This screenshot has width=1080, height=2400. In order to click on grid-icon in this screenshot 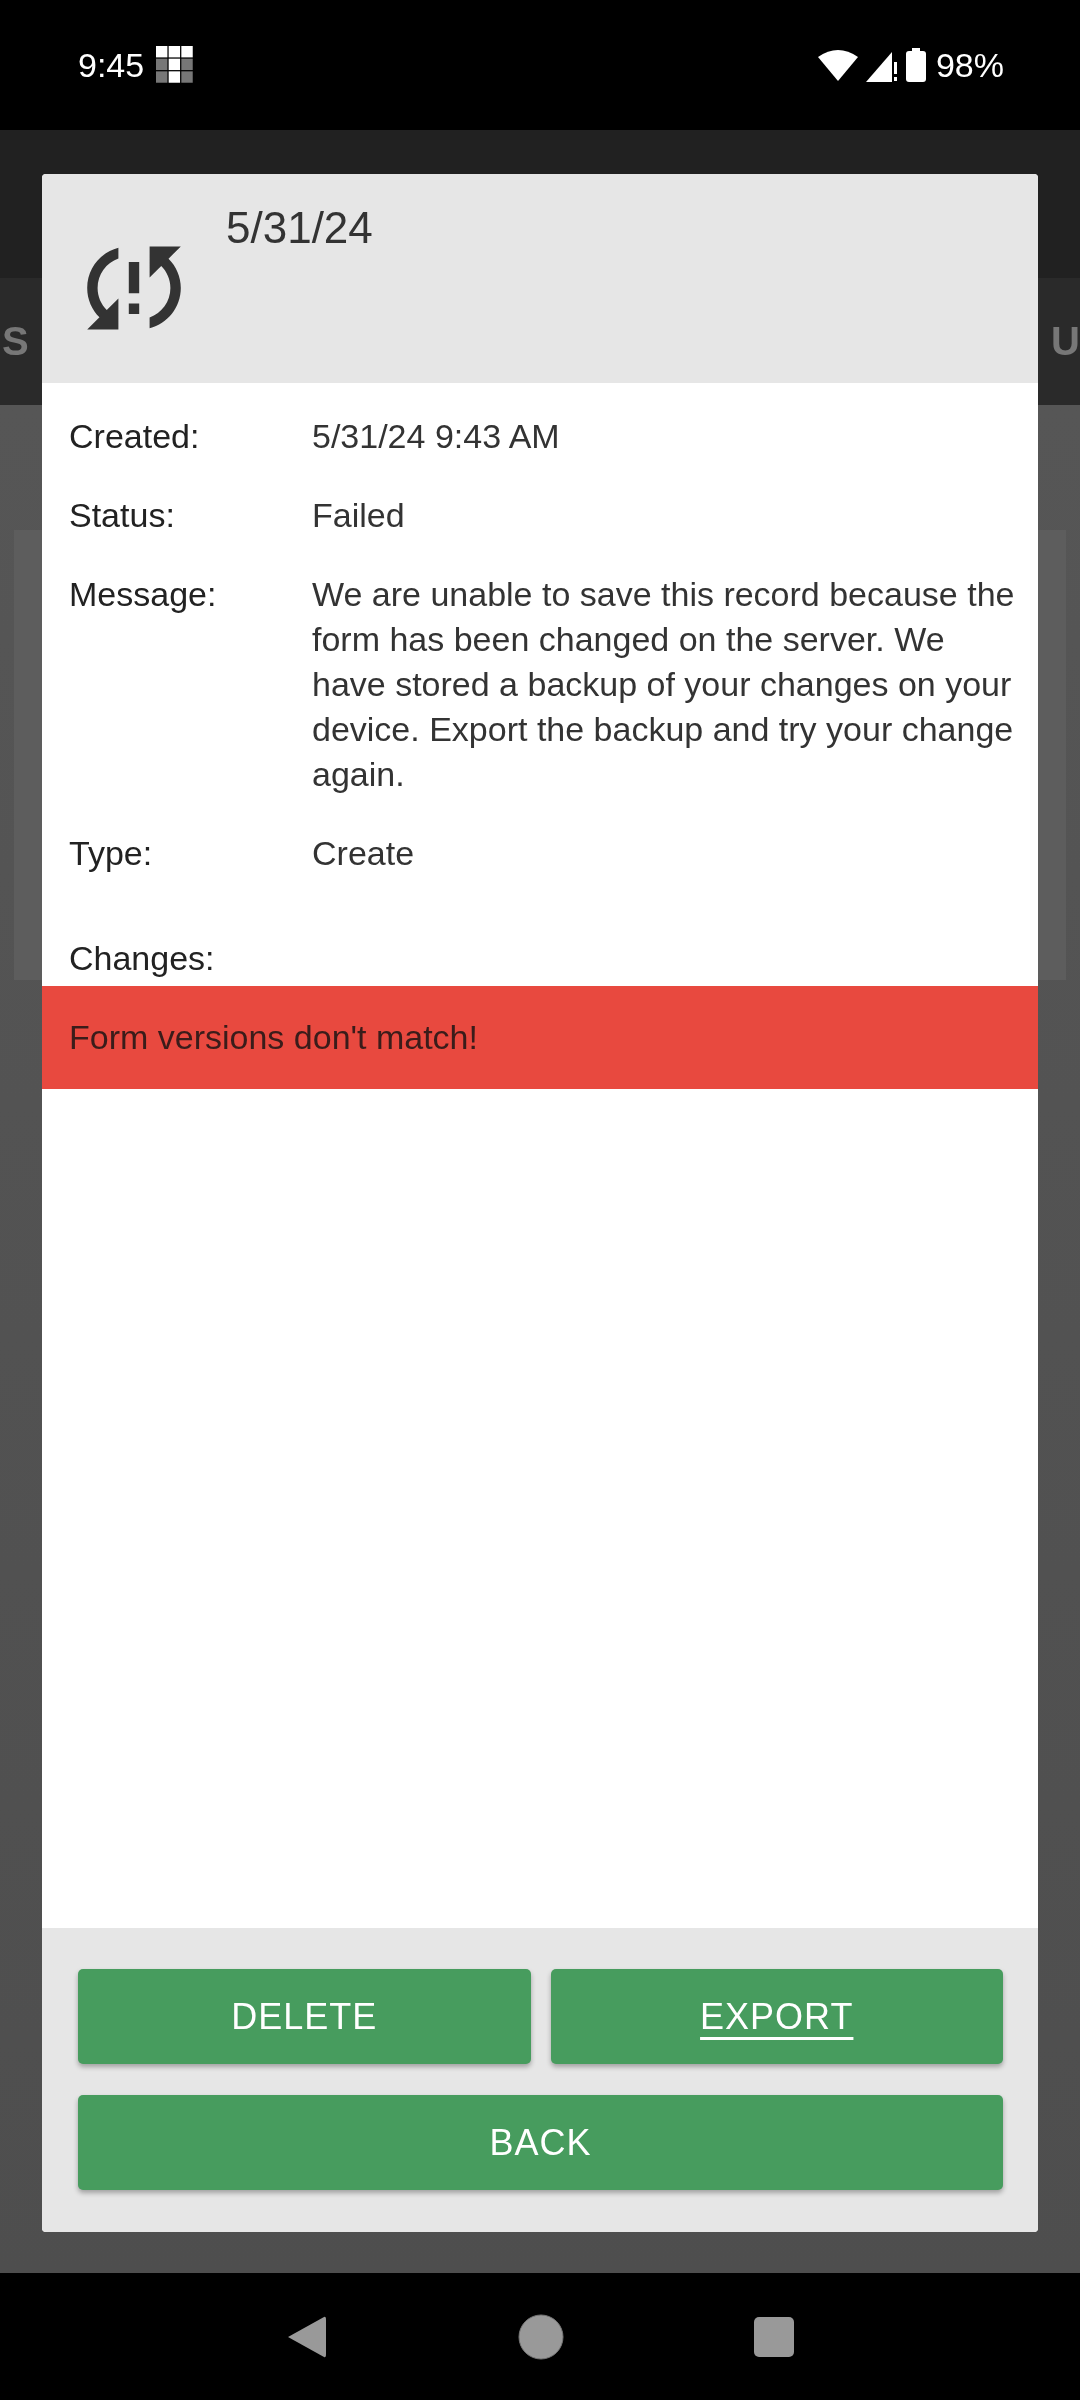, I will do `click(175, 65)`.